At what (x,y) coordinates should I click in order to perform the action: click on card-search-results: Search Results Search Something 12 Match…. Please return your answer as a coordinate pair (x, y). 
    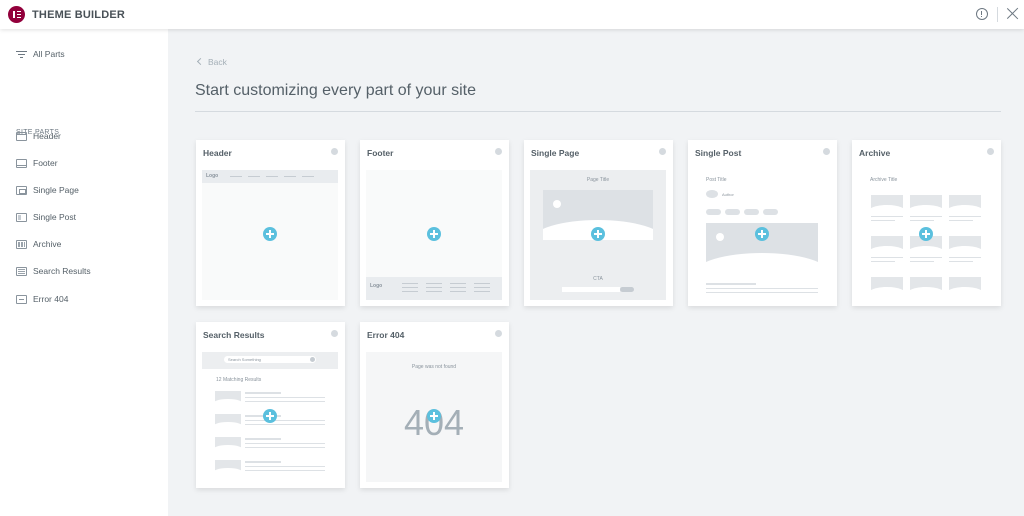
    Looking at the image, I should click on (270, 405).